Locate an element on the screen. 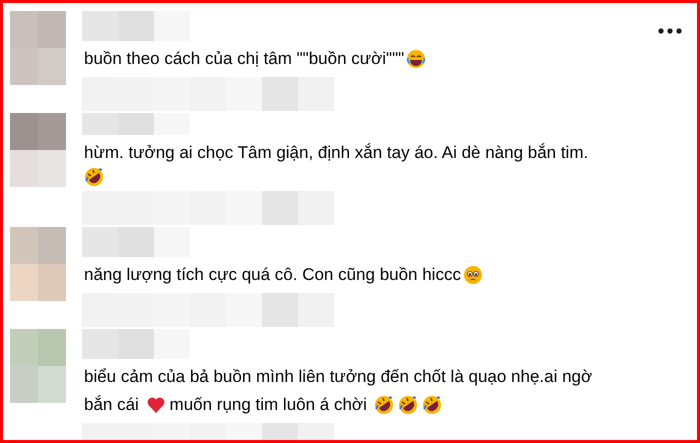 The image size is (700, 443). laughing-emoji-icon is located at coordinates (416, 59).